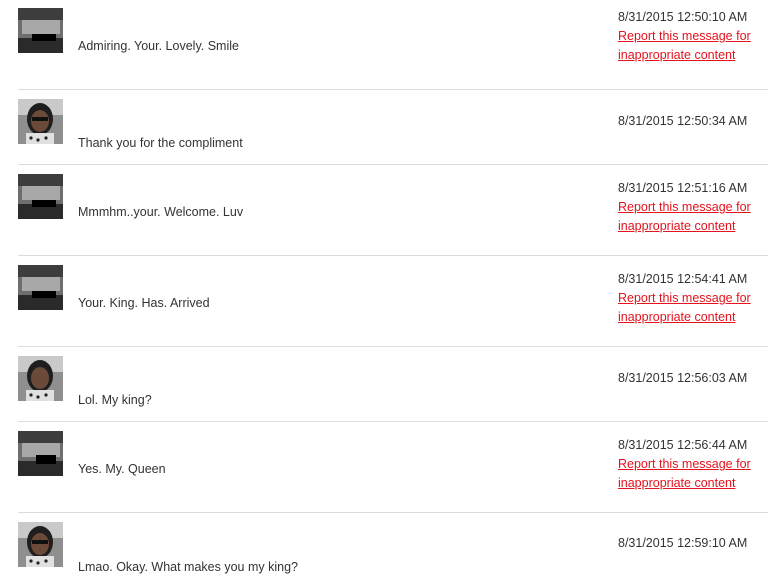  I want to click on message-timestamp: 8/31/2015 12:50:34 AM, so click(683, 121).